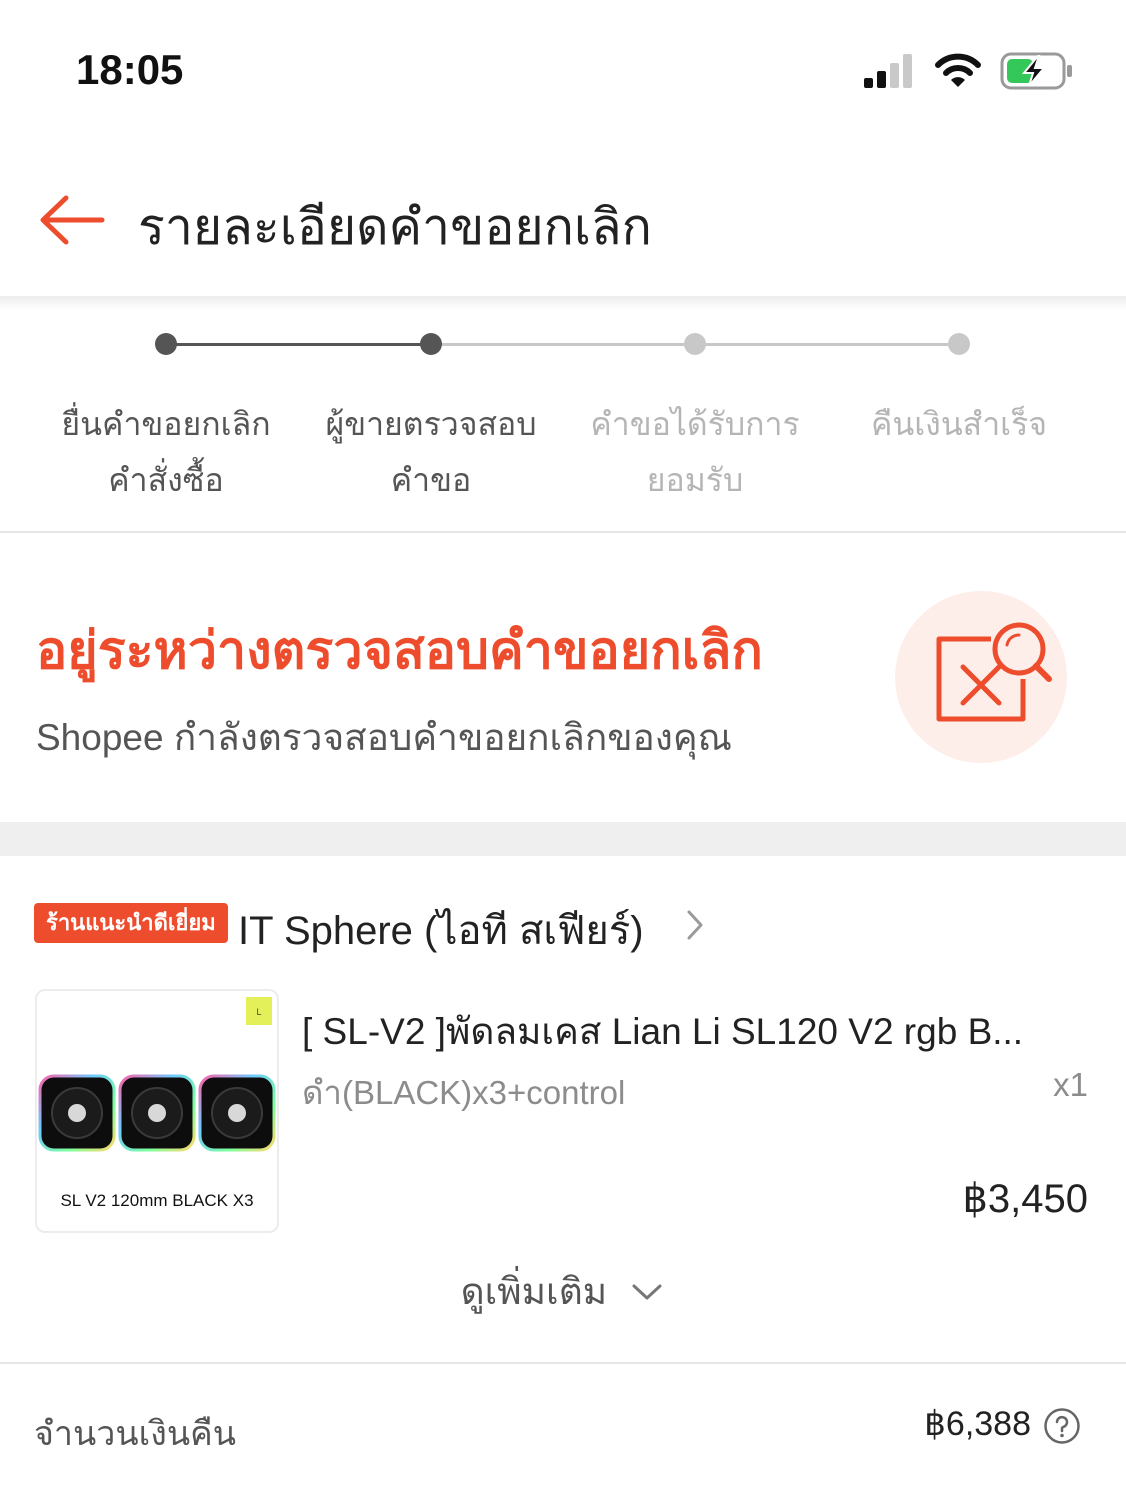 This screenshot has height=1500, width=1126. I want to click on fan-pack-image: L, so click(157, 1074).